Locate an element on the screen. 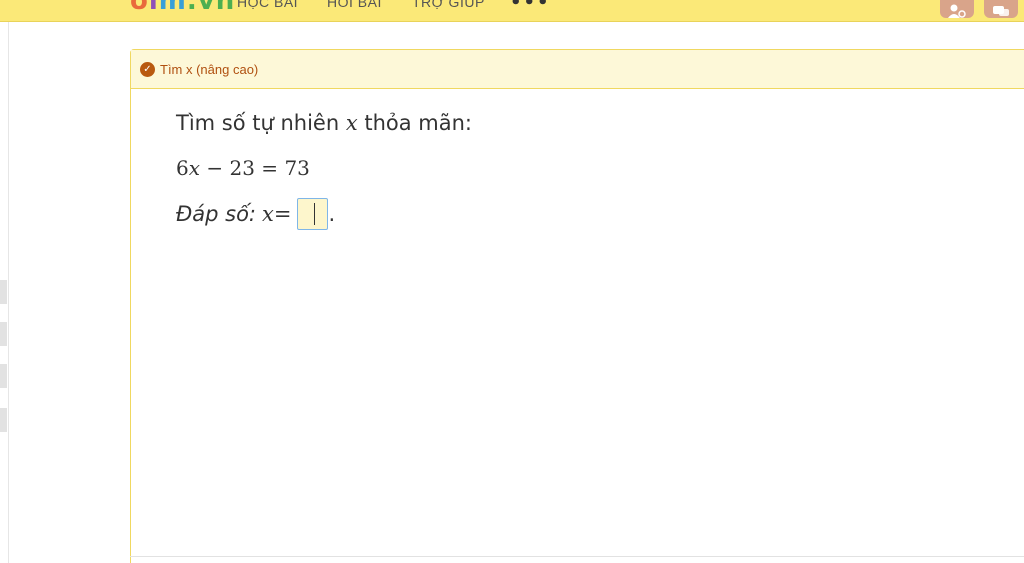  answer-period: . is located at coordinates (332, 214).